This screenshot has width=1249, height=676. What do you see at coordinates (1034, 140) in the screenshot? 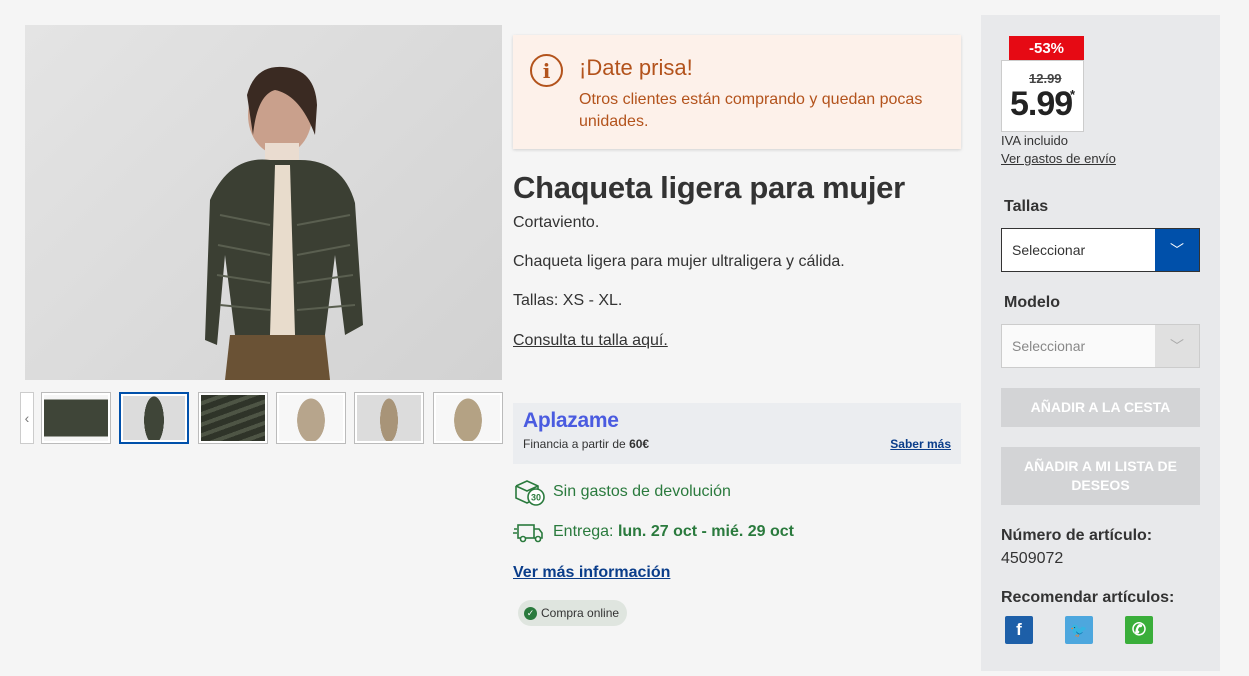
I see `vat-note: IVA incluido` at bounding box center [1034, 140].